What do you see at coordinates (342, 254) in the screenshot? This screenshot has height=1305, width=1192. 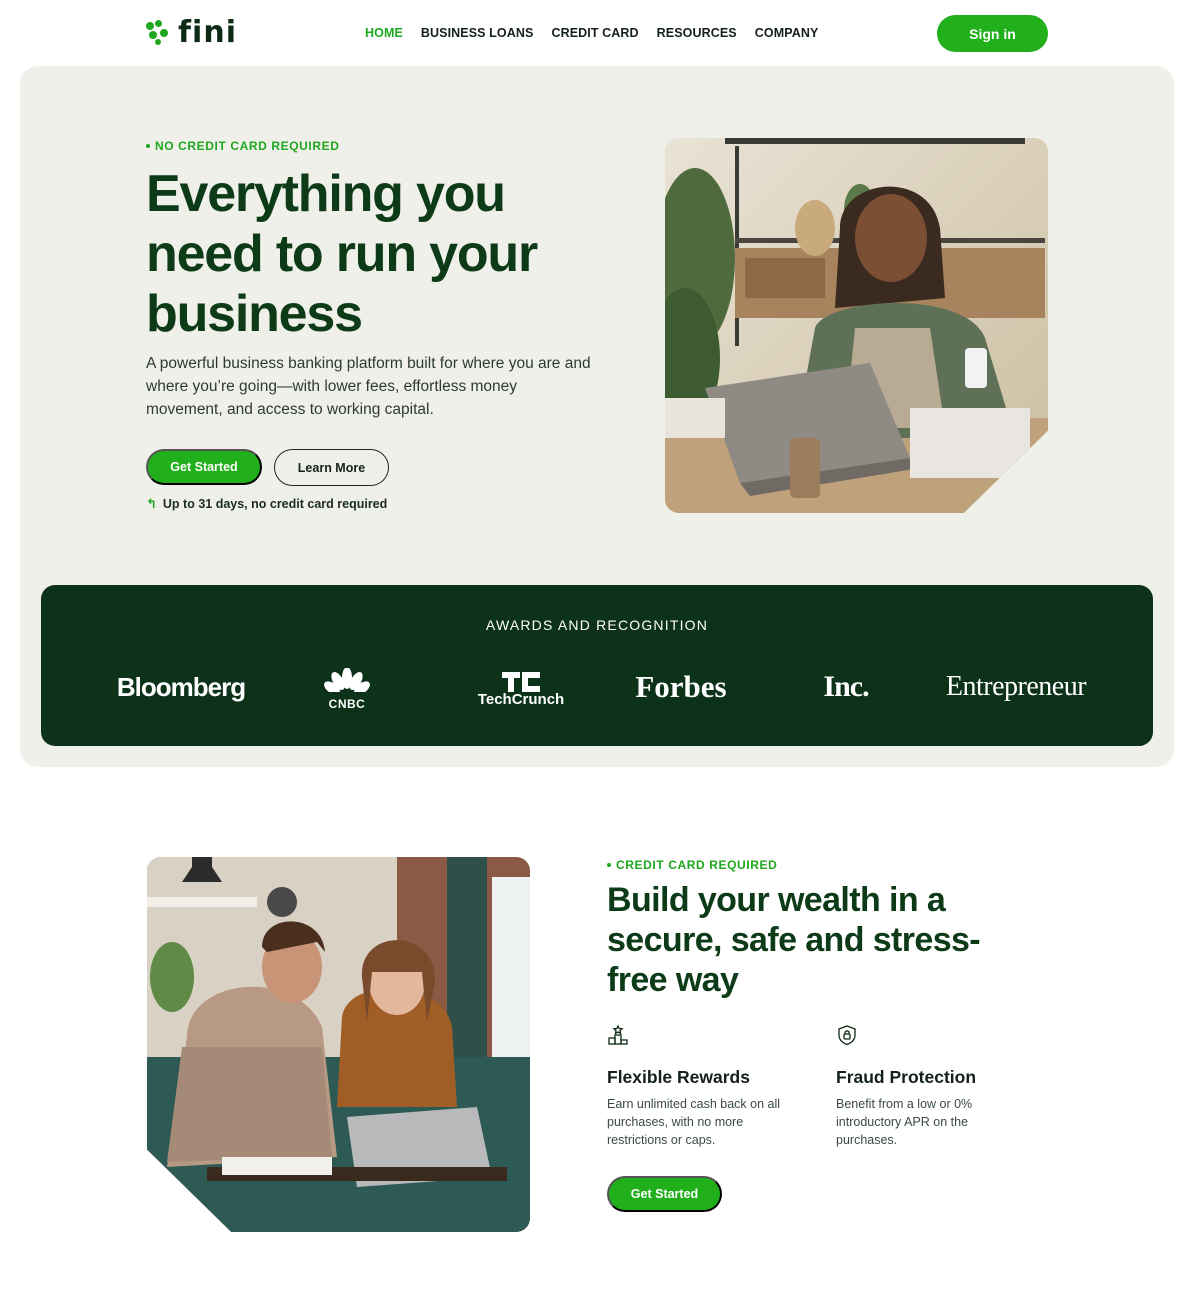 I see `hero-title: Everything you need to run your business` at bounding box center [342, 254].